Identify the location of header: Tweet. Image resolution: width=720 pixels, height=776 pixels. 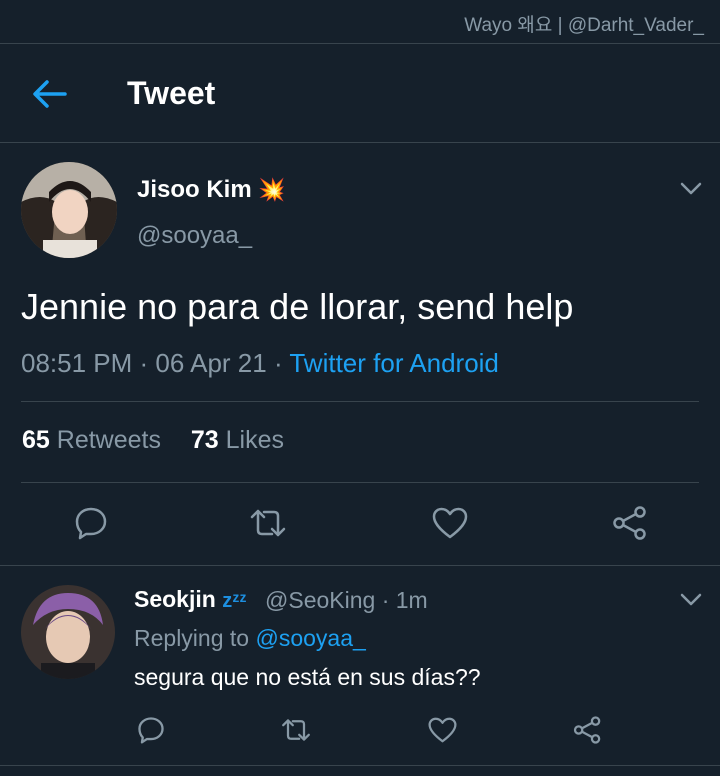
(360, 93).